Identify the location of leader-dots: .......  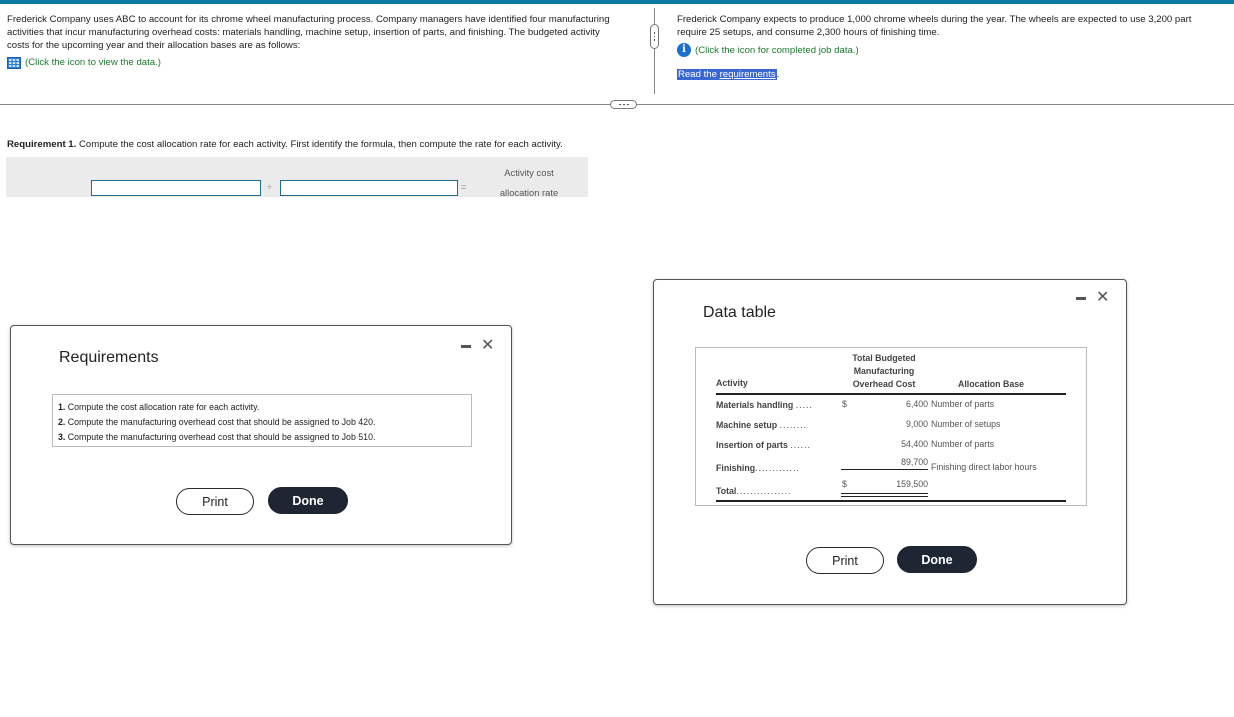
(800, 445).